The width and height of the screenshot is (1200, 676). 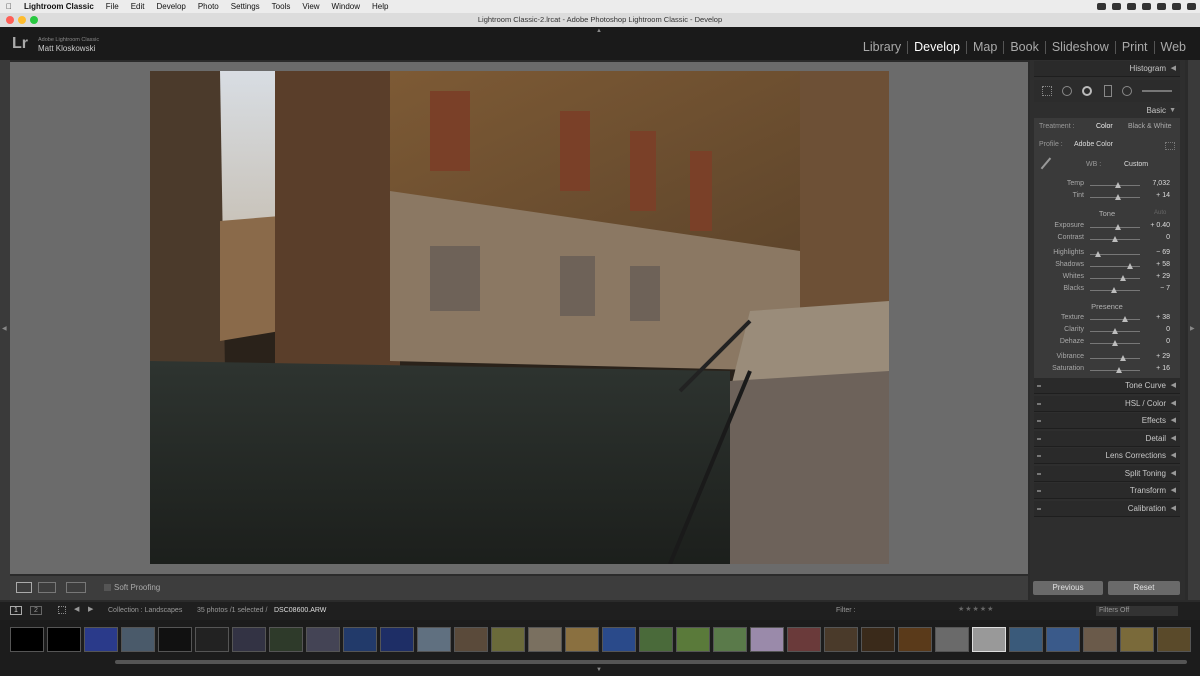 I want to click on slider-saturation: Saturation + 16, so click(x=1107, y=370).